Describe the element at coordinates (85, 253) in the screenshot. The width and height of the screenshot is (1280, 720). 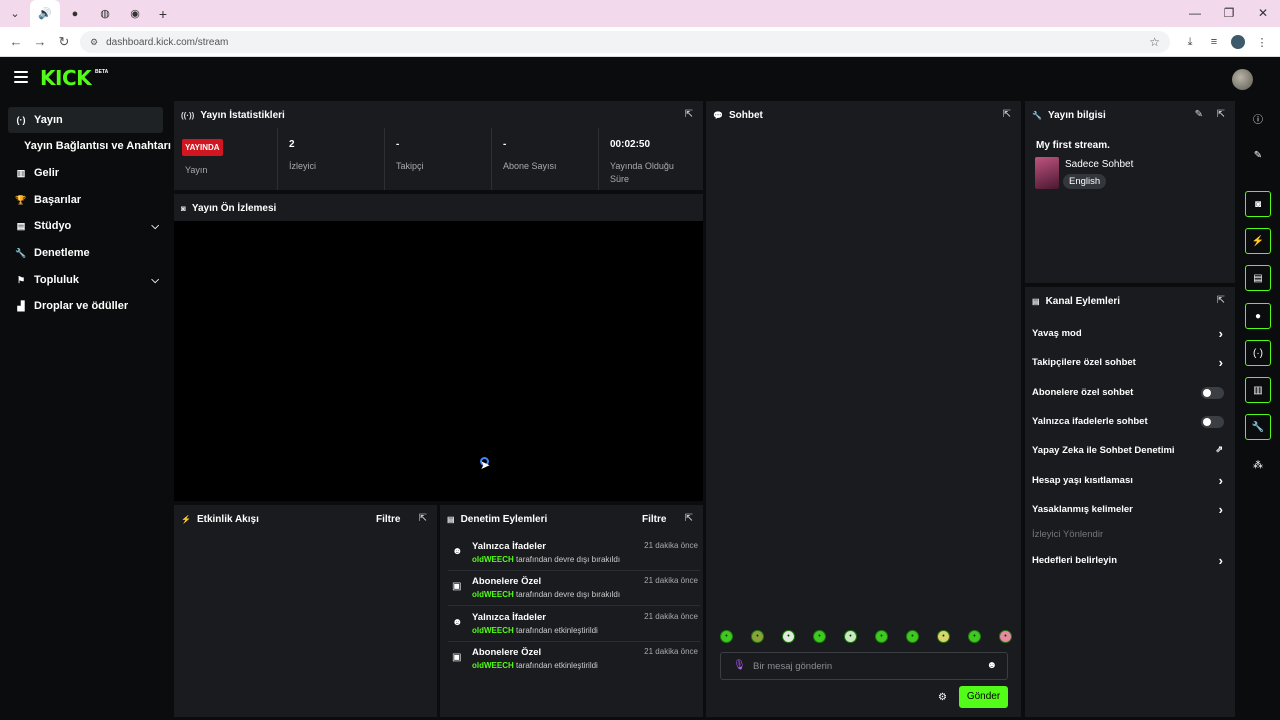
I see `sidebar-item-moderation: 🔧 Denetleme` at that location.